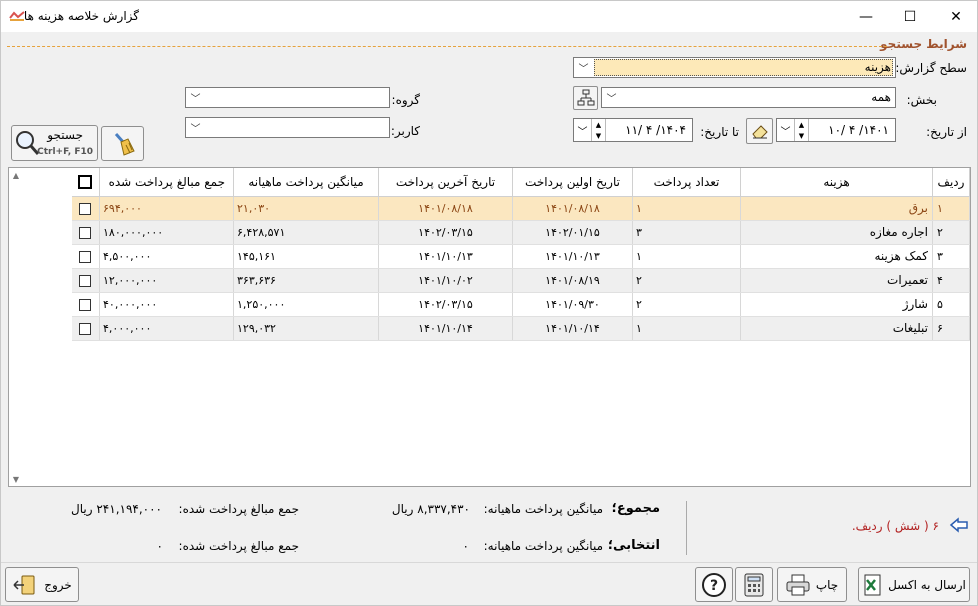  What do you see at coordinates (923, 44) in the screenshot?
I see `search-section-title: شرایط جستجو` at bounding box center [923, 44].